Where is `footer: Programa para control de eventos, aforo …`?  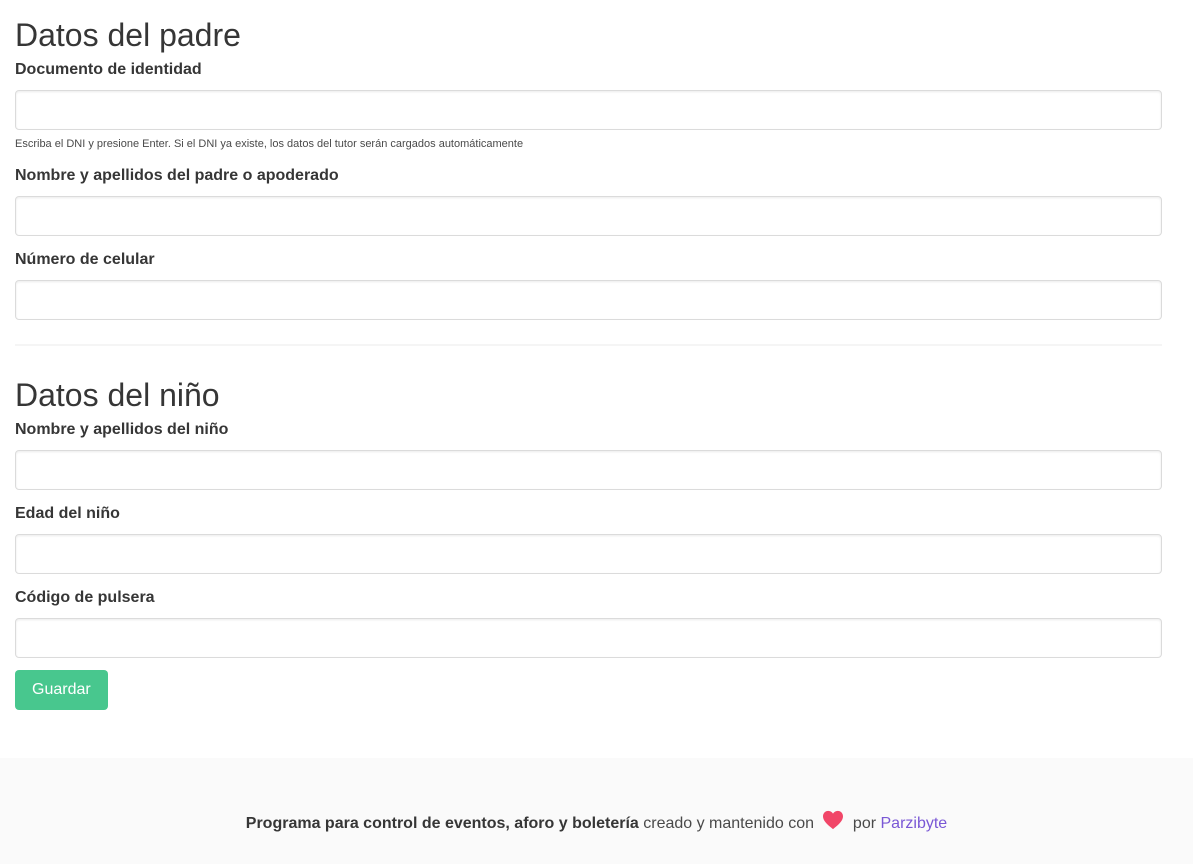
footer: Programa para control de eventos, aforo … is located at coordinates (596, 811).